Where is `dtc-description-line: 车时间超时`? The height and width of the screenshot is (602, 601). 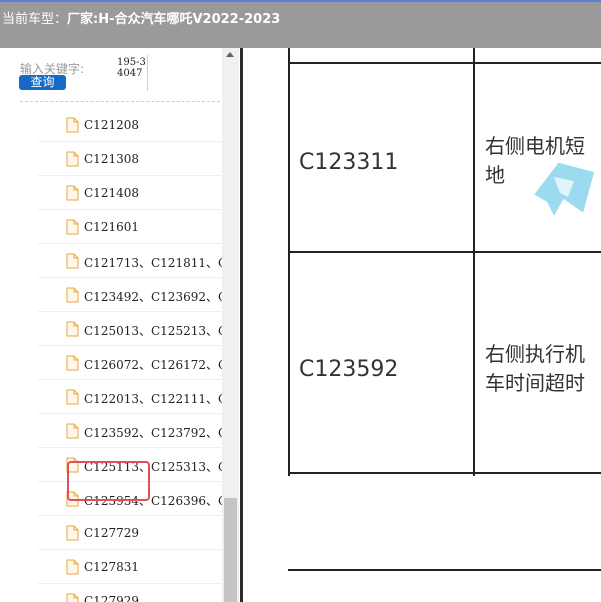
dtc-description-line: 车时间超时 is located at coordinates (535, 383).